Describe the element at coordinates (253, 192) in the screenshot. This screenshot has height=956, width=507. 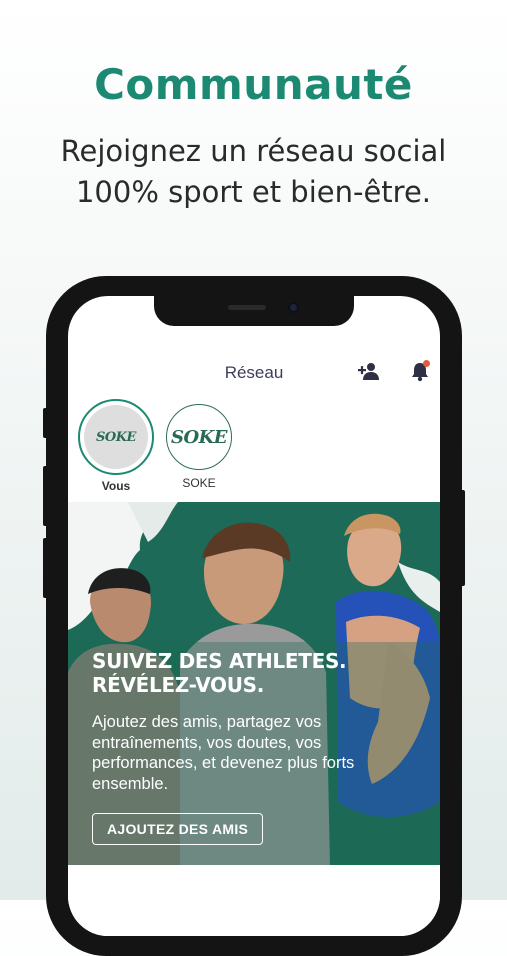
I see `hero-subtitle-line-2: 100% sport et bien-être.` at that location.